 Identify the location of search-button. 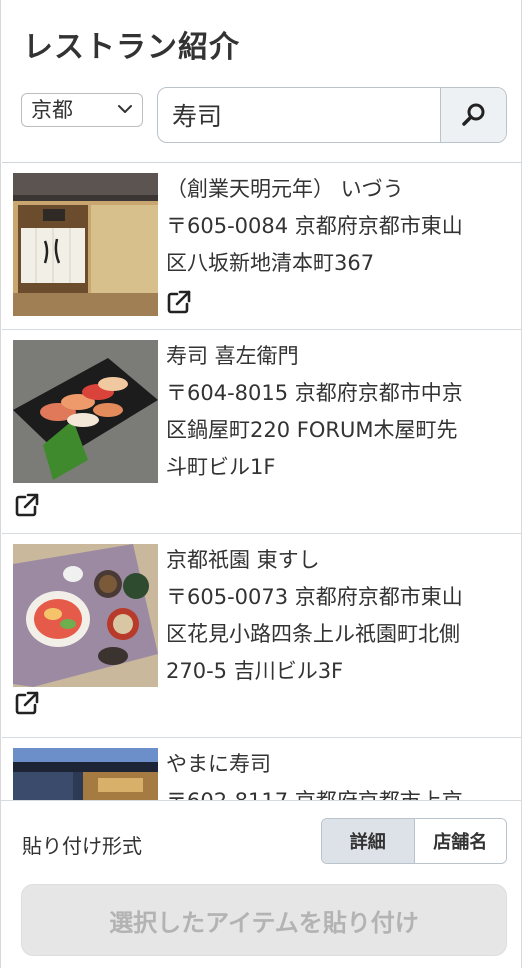
(473, 115).